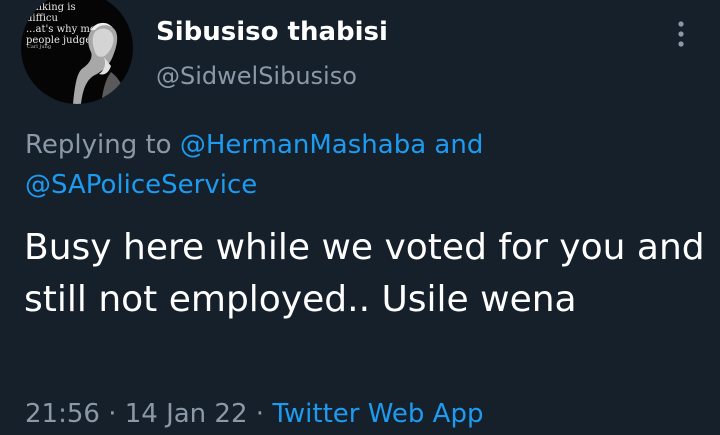 The height and width of the screenshot is (435, 720). What do you see at coordinates (256, 76) in the screenshot?
I see `author-handle: @SidwelSibusiso` at bounding box center [256, 76].